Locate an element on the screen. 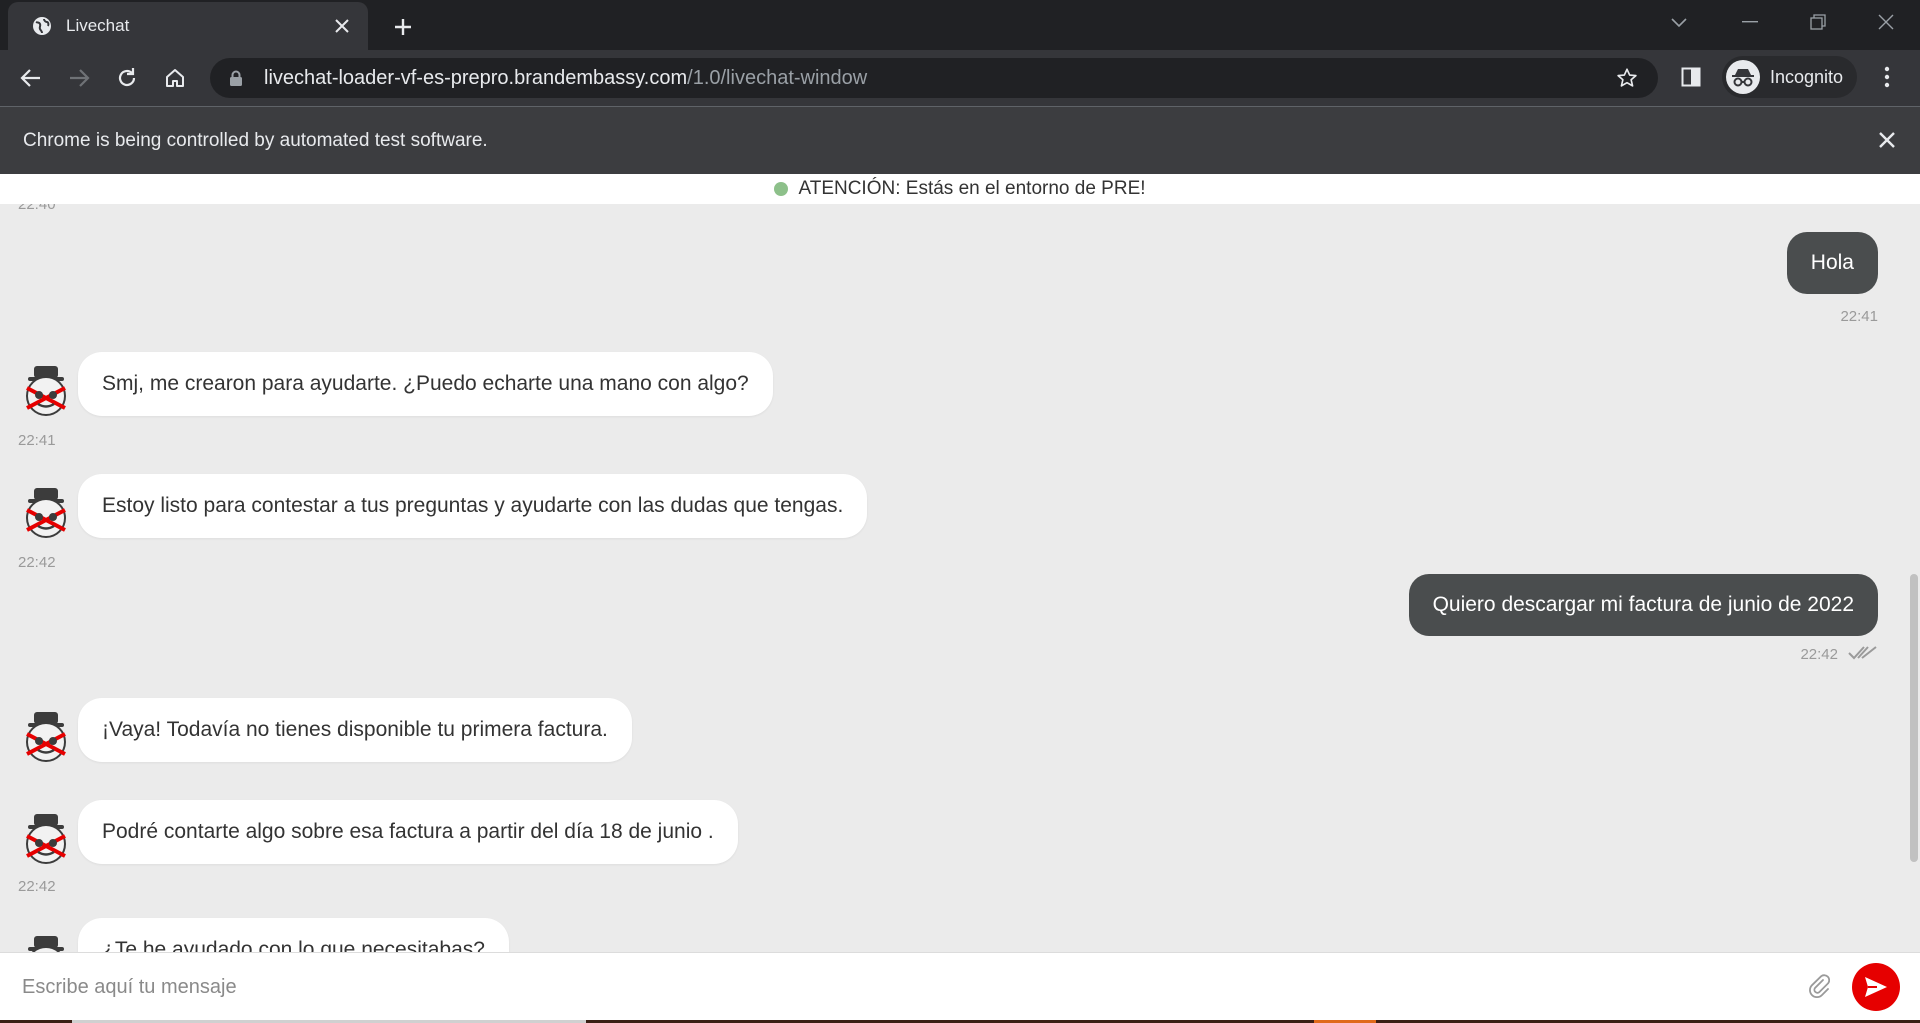 Image resolution: width=1920 pixels, height=1023 pixels. incognito-icon is located at coordinates (1743, 77).